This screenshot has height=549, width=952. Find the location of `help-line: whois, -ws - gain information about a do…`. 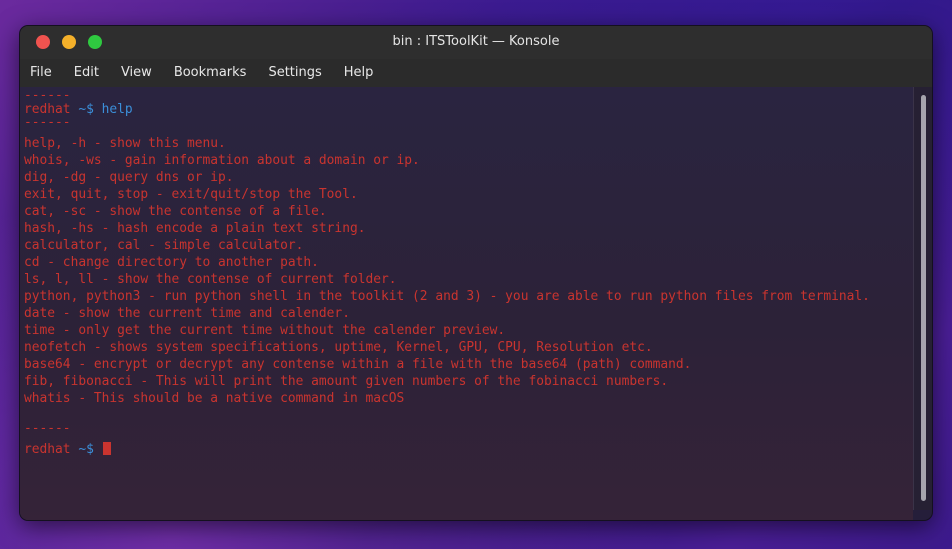

help-line: whois, -ws - gain information about a do… is located at coordinates (222, 160).